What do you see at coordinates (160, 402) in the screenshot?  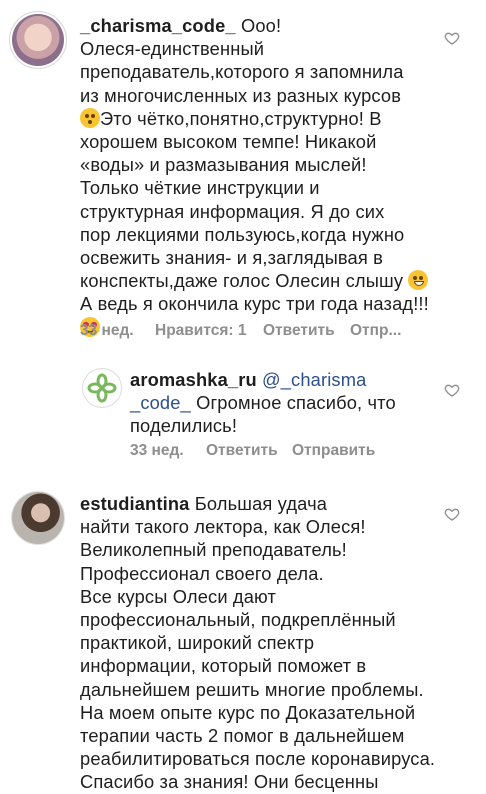 I see `mention-link-cont: _code_` at bounding box center [160, 402].